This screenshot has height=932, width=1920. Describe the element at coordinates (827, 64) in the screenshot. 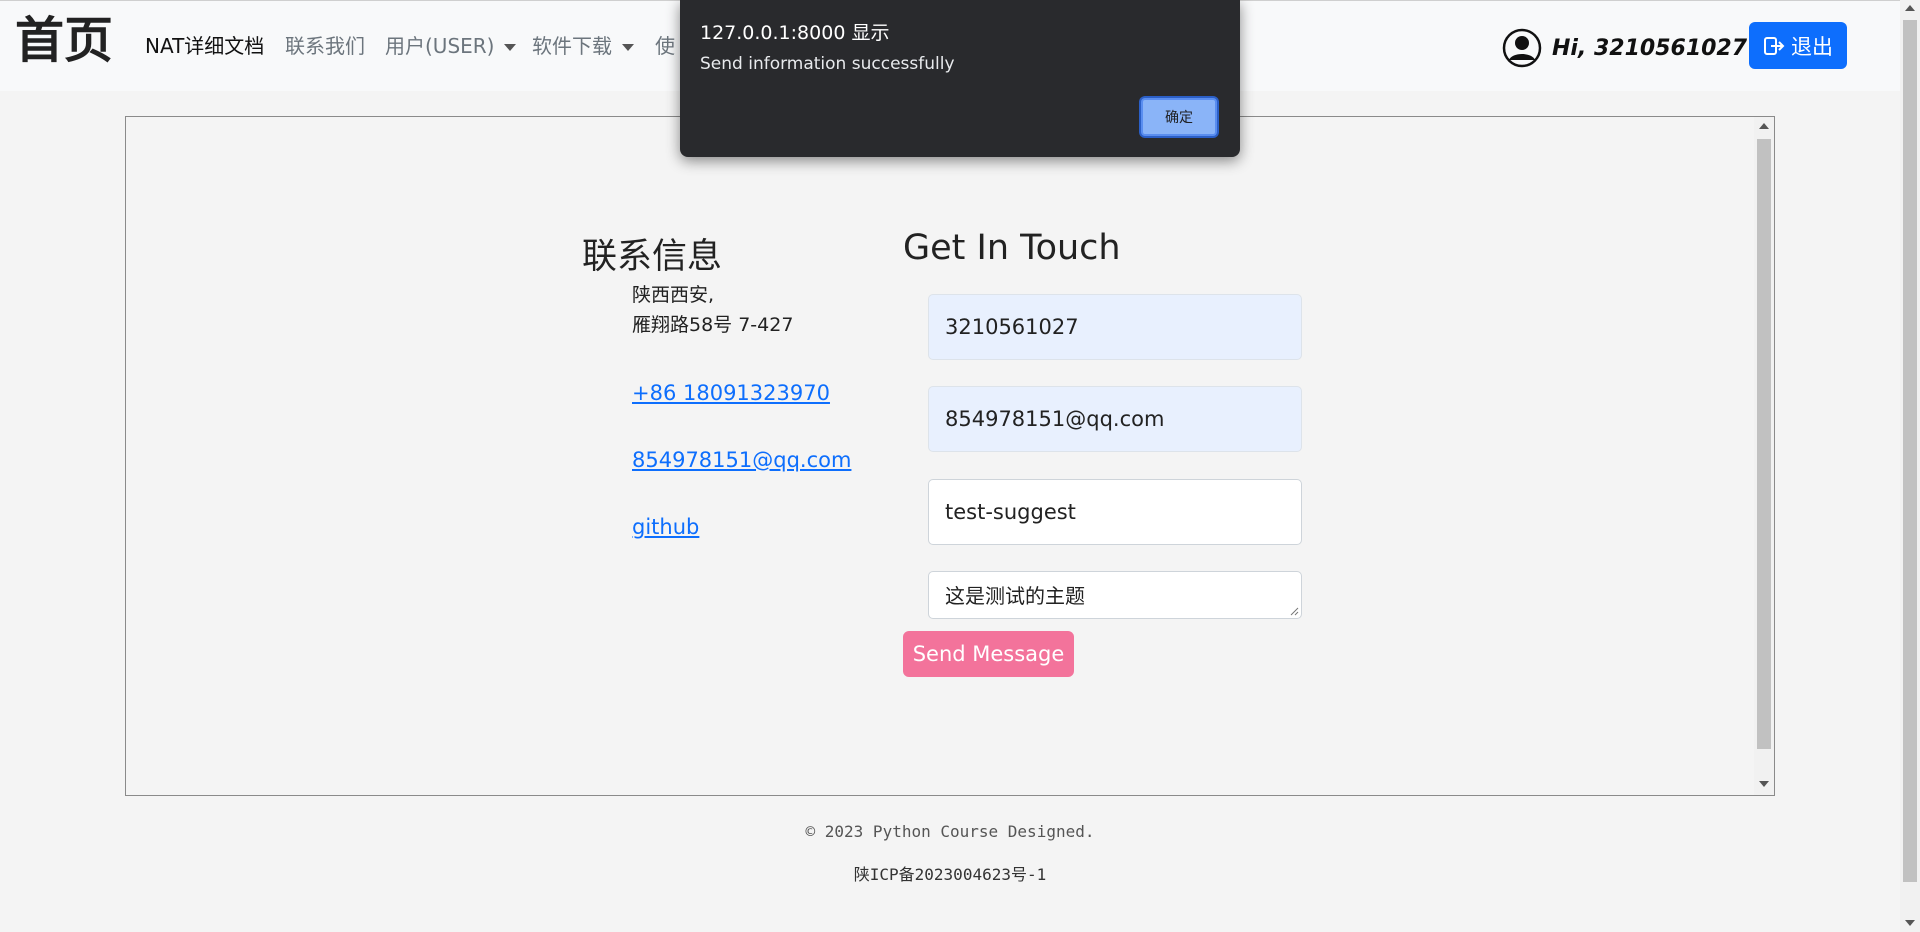

I see `alert-message: Send information successfully` at that location.